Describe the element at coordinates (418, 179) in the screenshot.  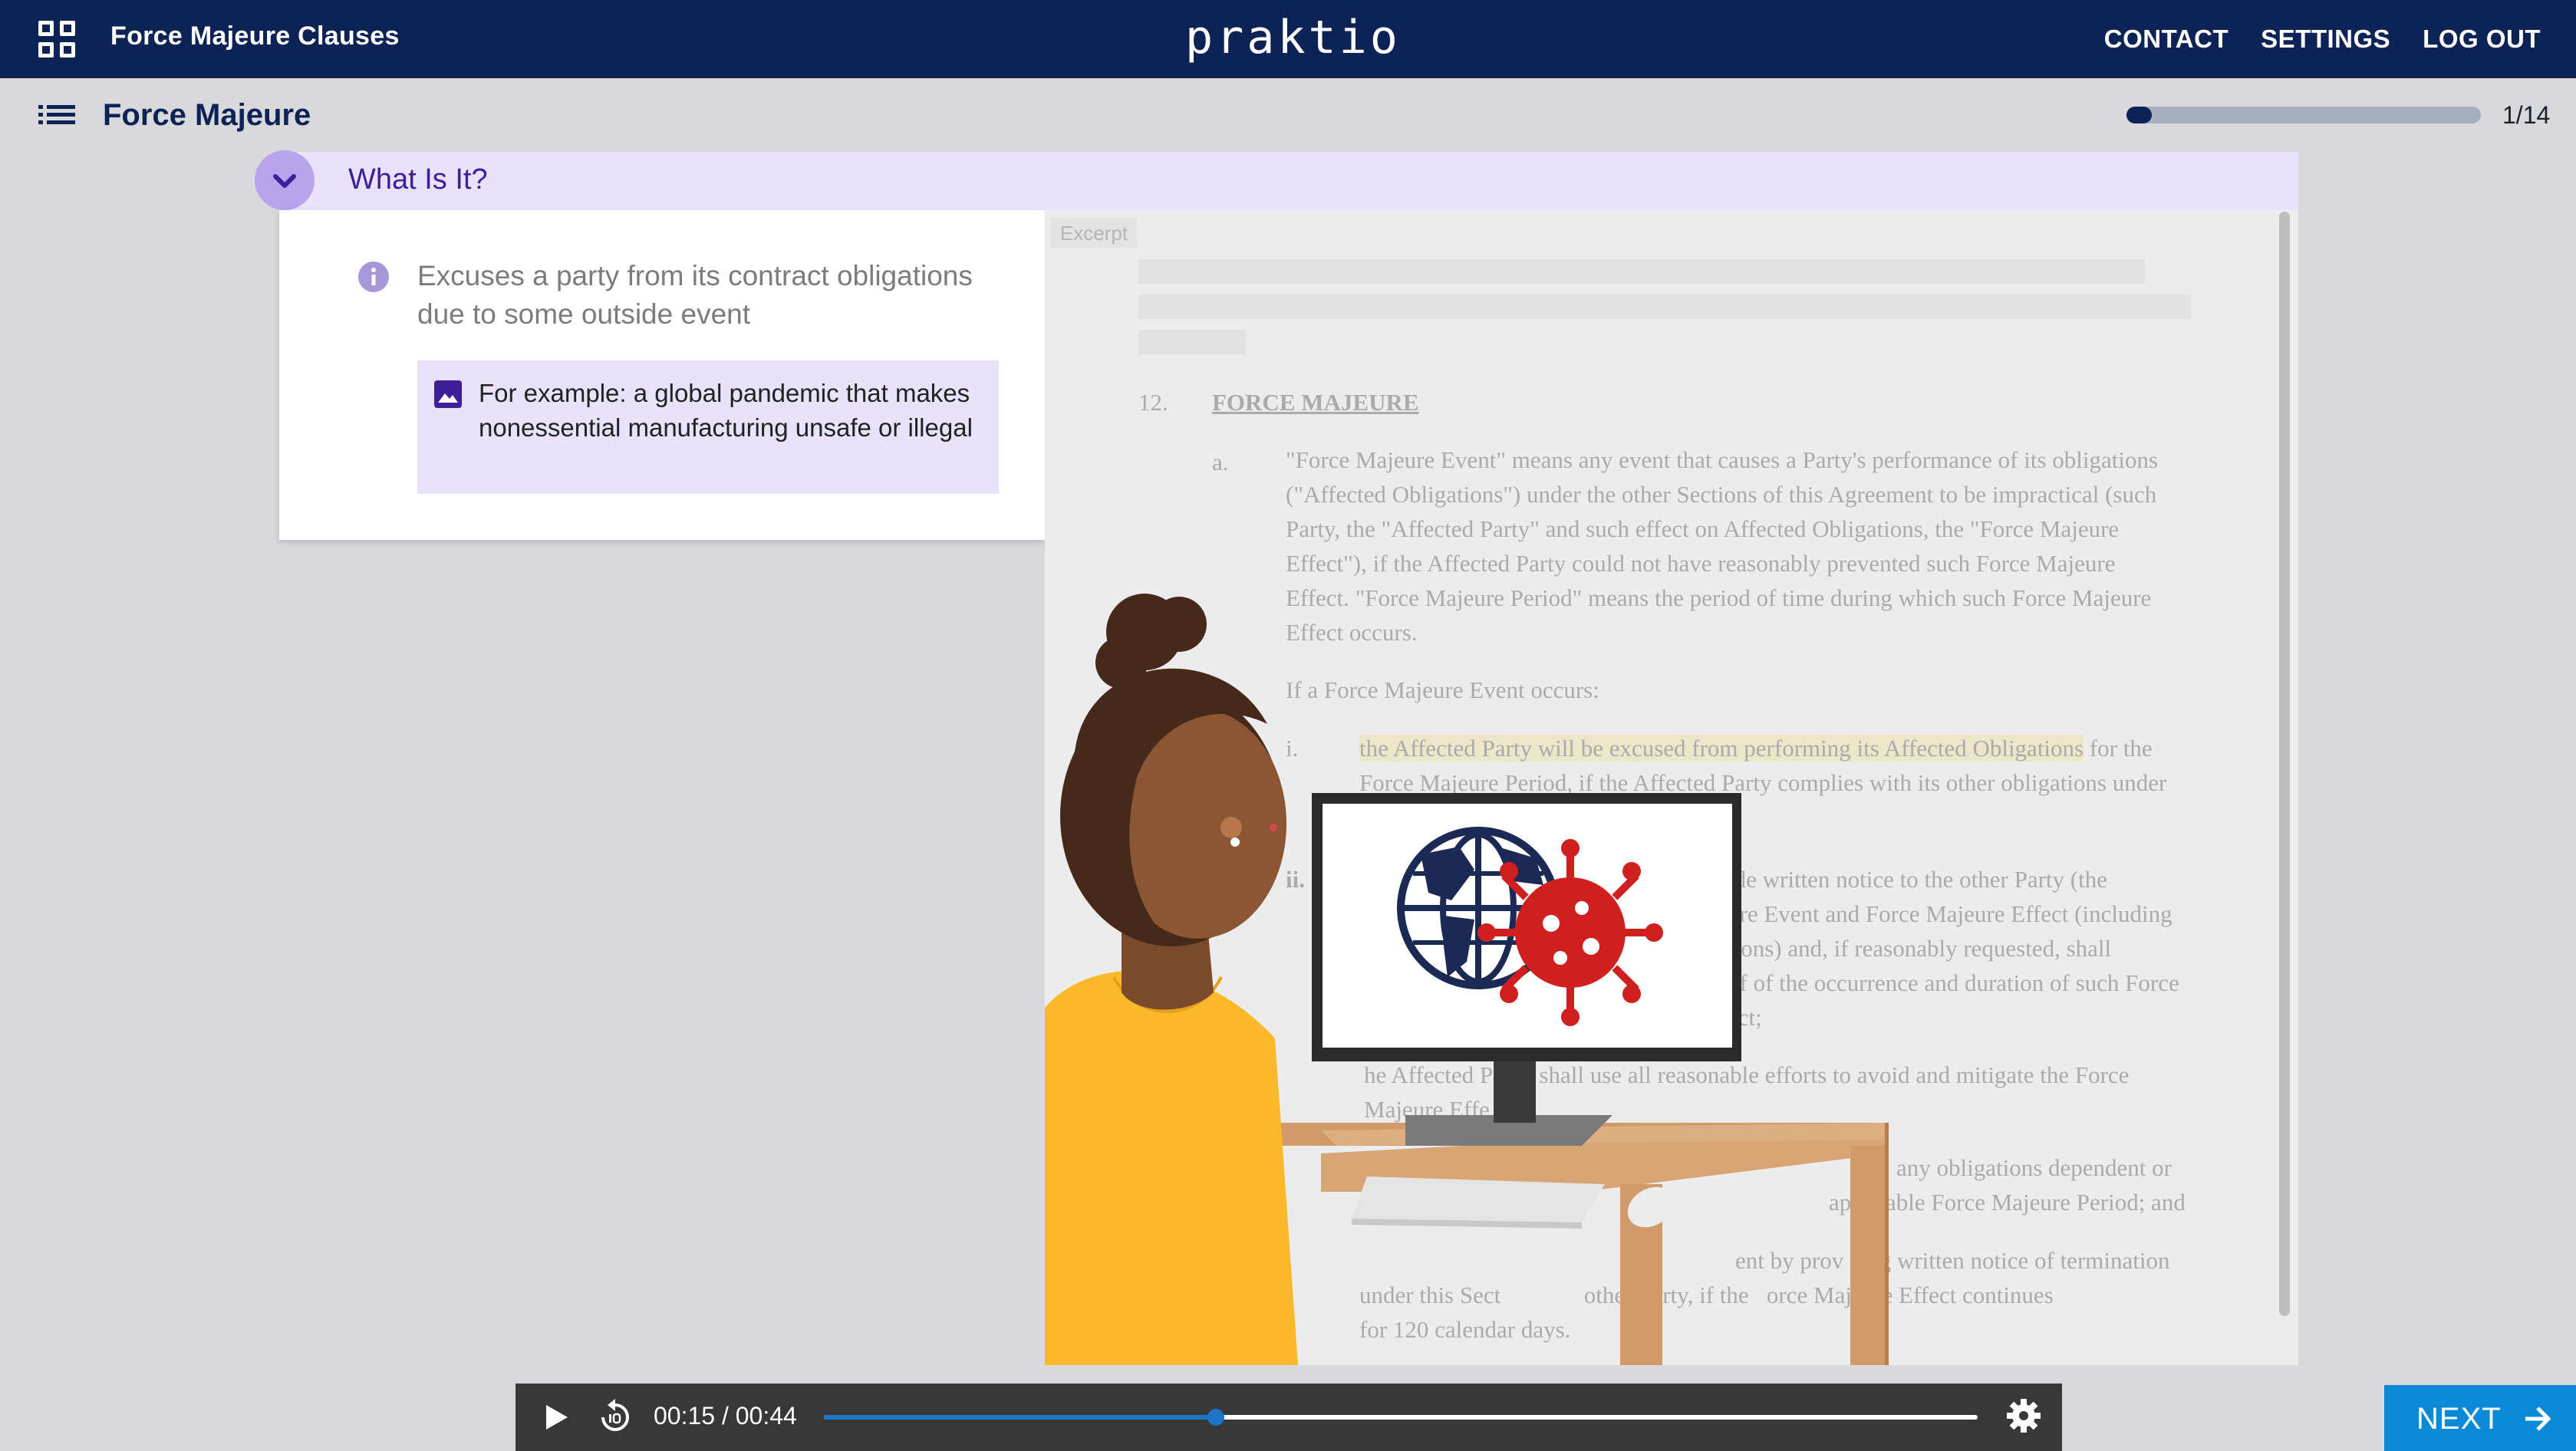
I see `section-title: What Is It?` at that location.